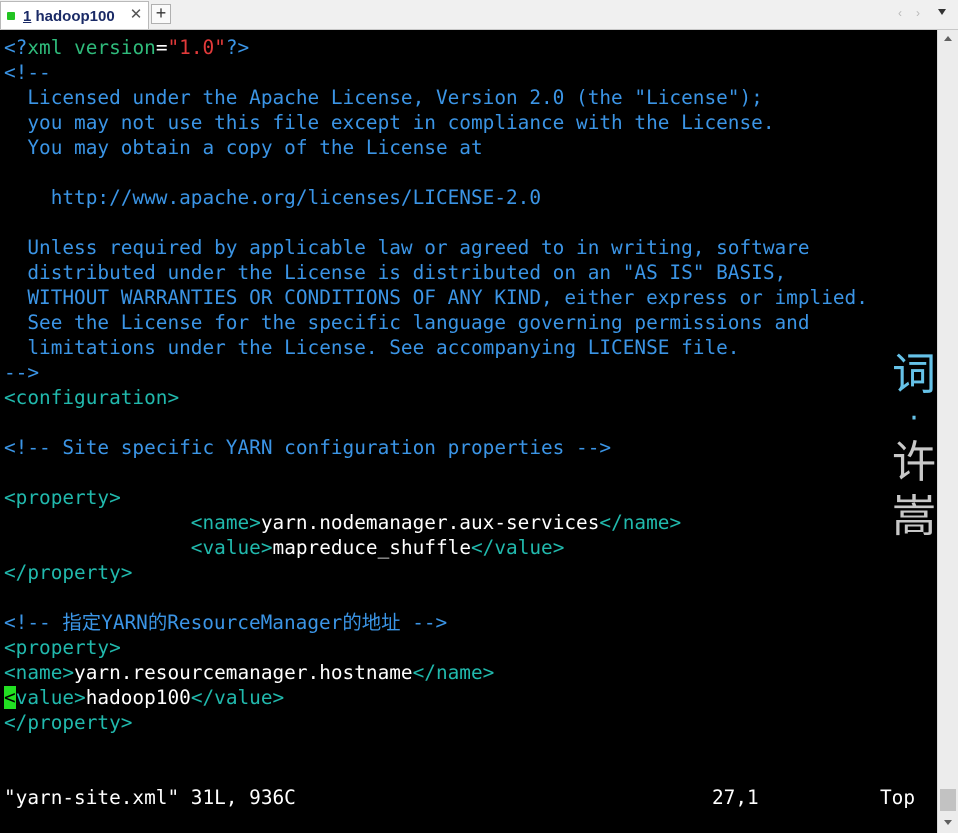  What do you see at coordinates (430, 522) in the screenshot?
I see `name-value: yarn.nodemanager.aux-services` at bounding box center [430, 522].